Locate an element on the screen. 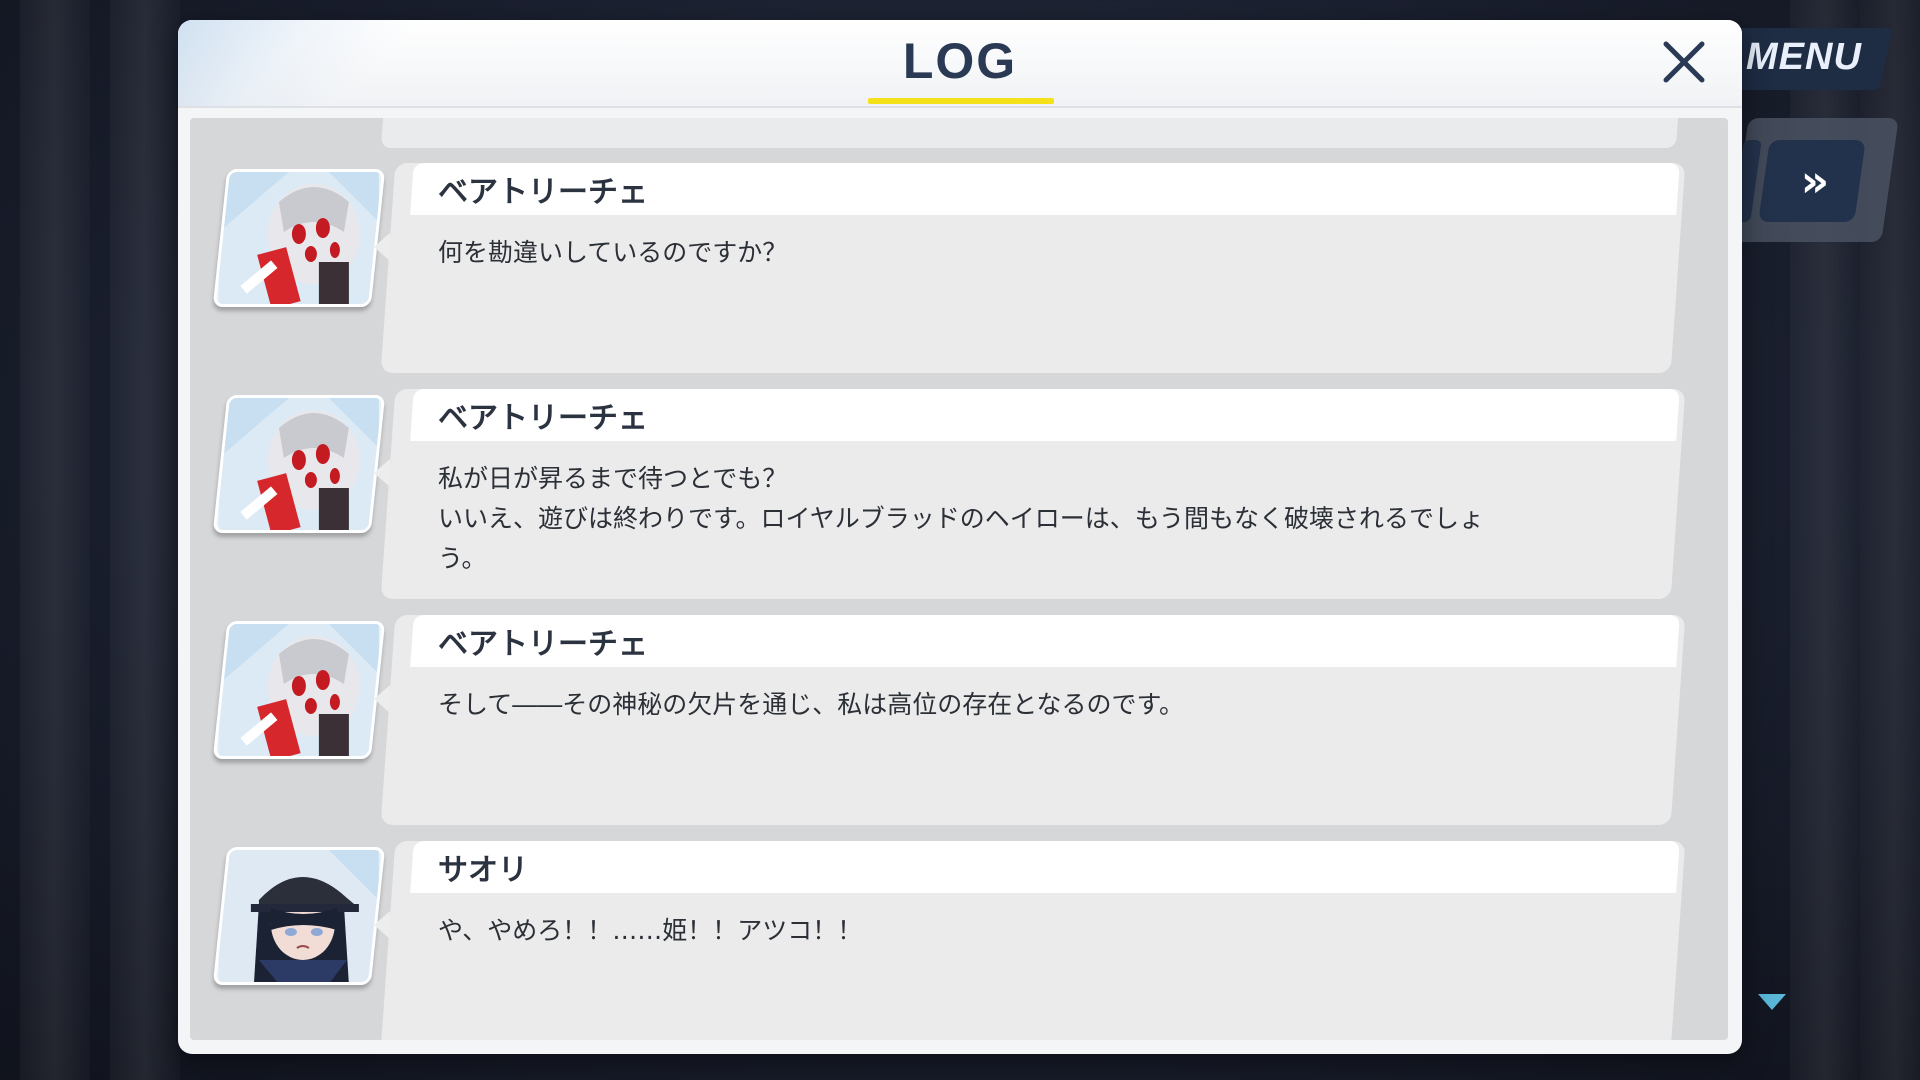 This screenshot has height=1080, width=1920. log-entry: サオリ や、やめろ！！……姫！！アツコ！！ is located at coordinates (959, 940).